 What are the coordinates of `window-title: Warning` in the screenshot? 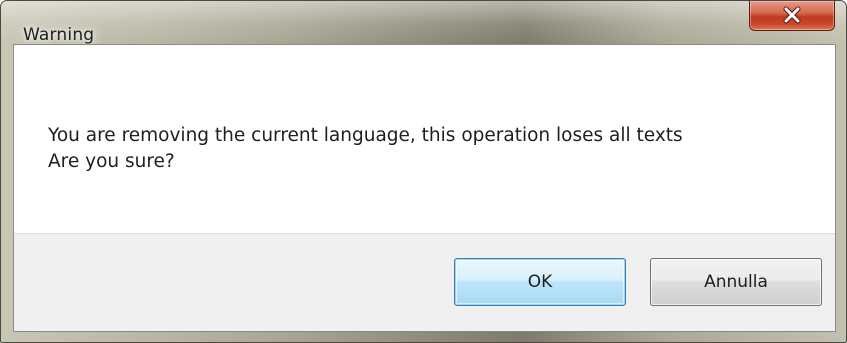 It's located at (59, 35).